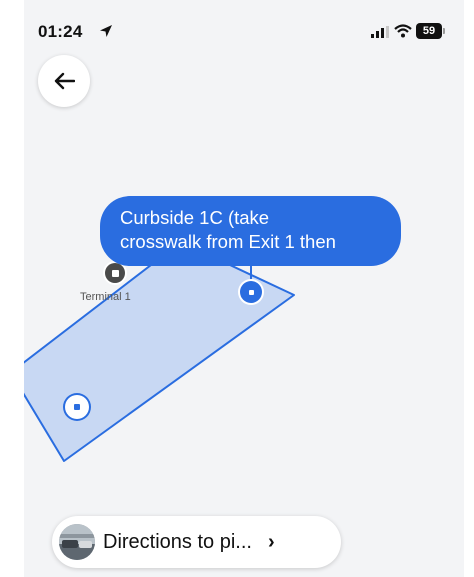  What do you see at coordinates (271, 541) in the screenshot?
I see `chevron-right-icon: ›` at bounding box center [271, 541].